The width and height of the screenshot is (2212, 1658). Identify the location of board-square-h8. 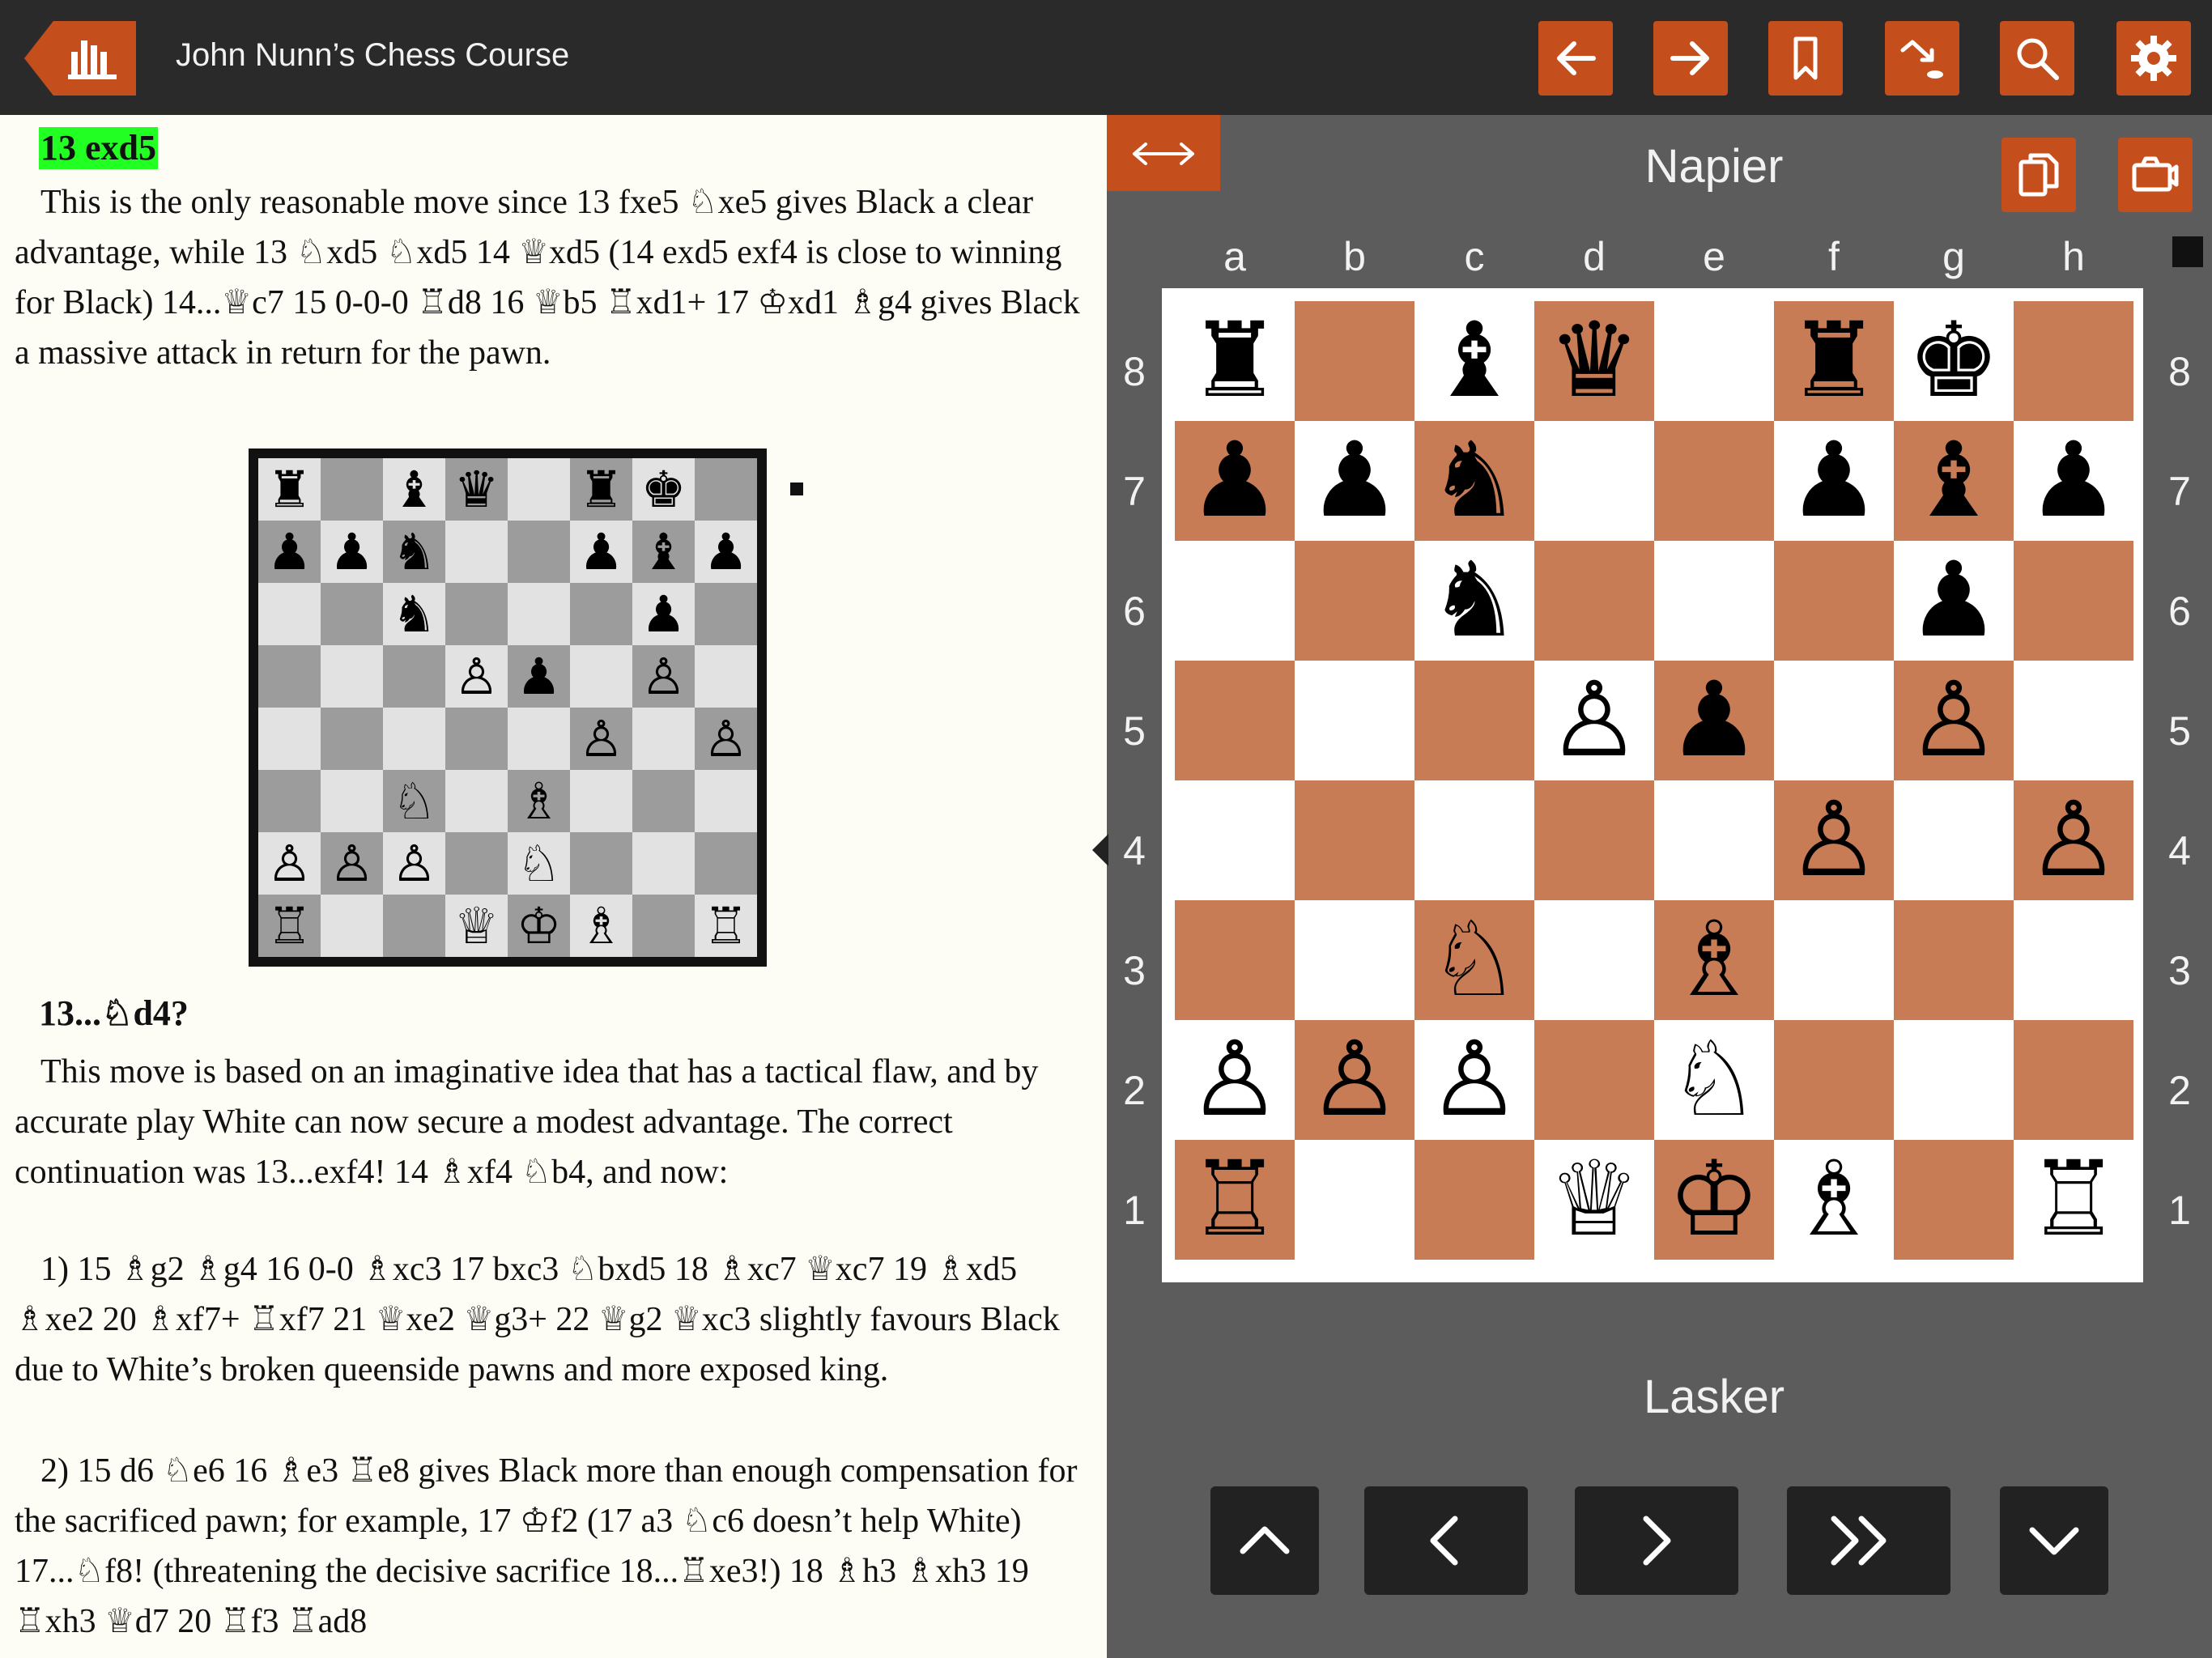
(2073, 361).